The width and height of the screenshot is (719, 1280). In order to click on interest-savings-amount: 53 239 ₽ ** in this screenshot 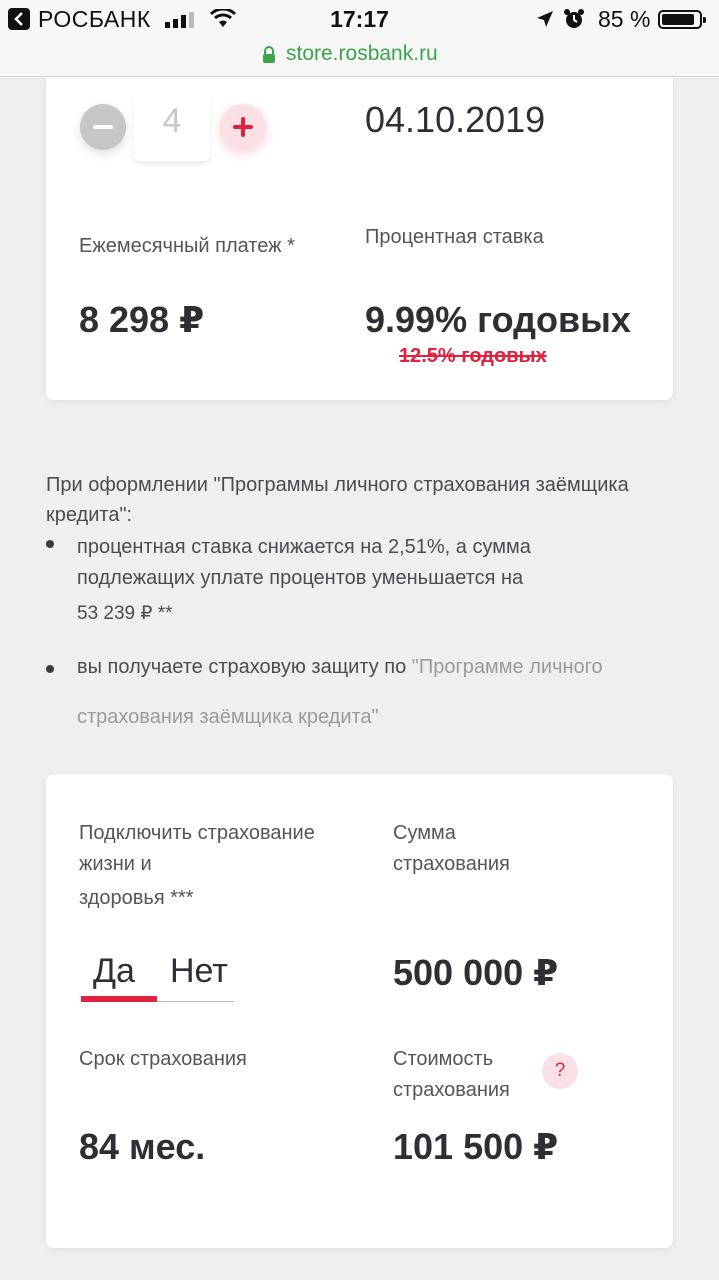, I will do `click(125, 613)`.